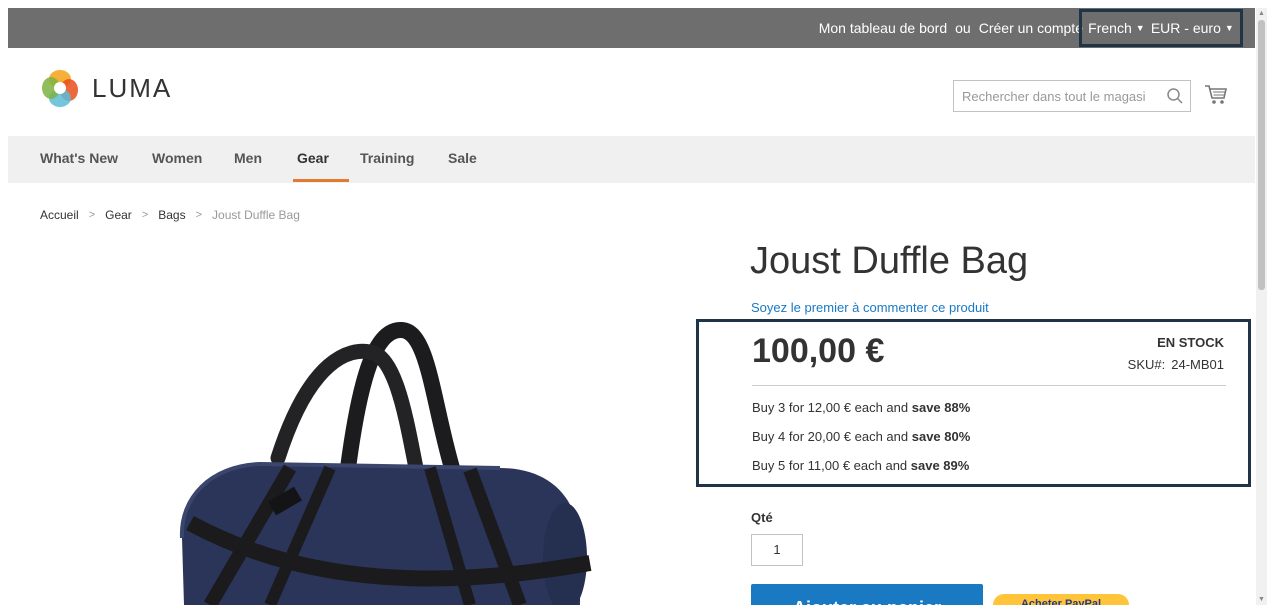  What do you see at coordinates (883, 28) in the screenshot?
I see `dashboard-link: Mon tableau de bord` at bounding box center [883, 28].